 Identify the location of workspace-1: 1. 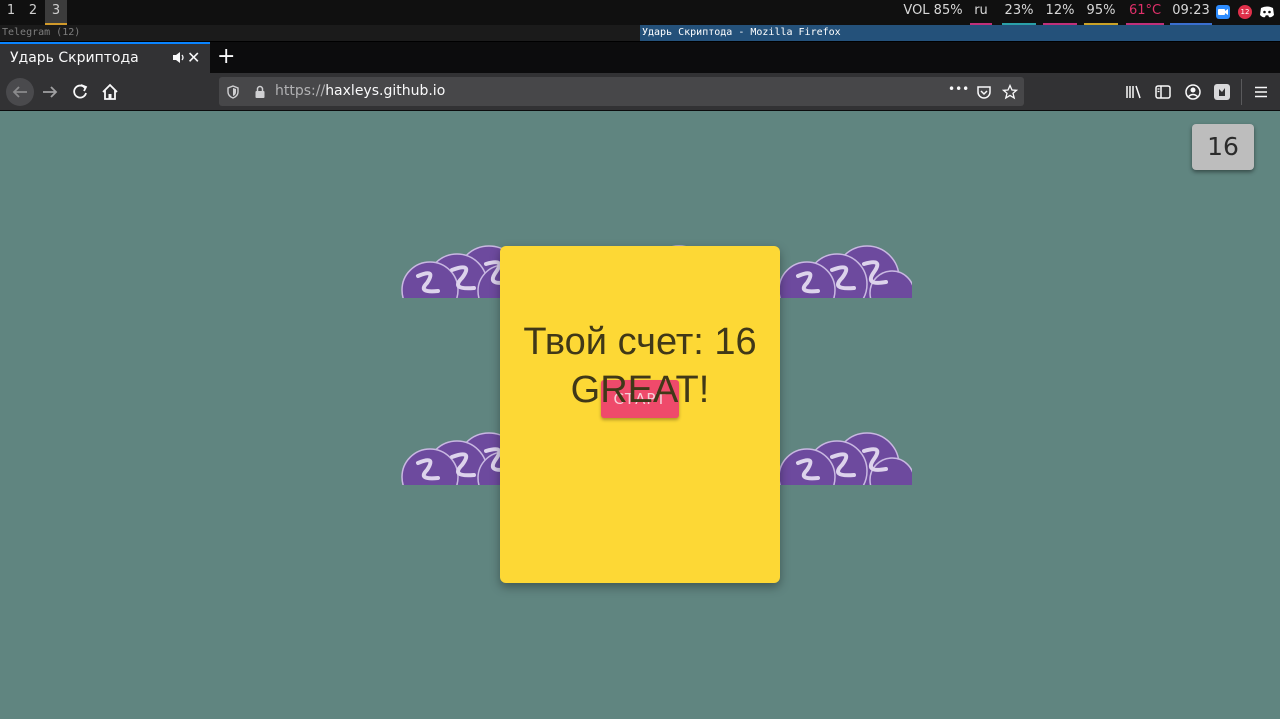
(11, 12).